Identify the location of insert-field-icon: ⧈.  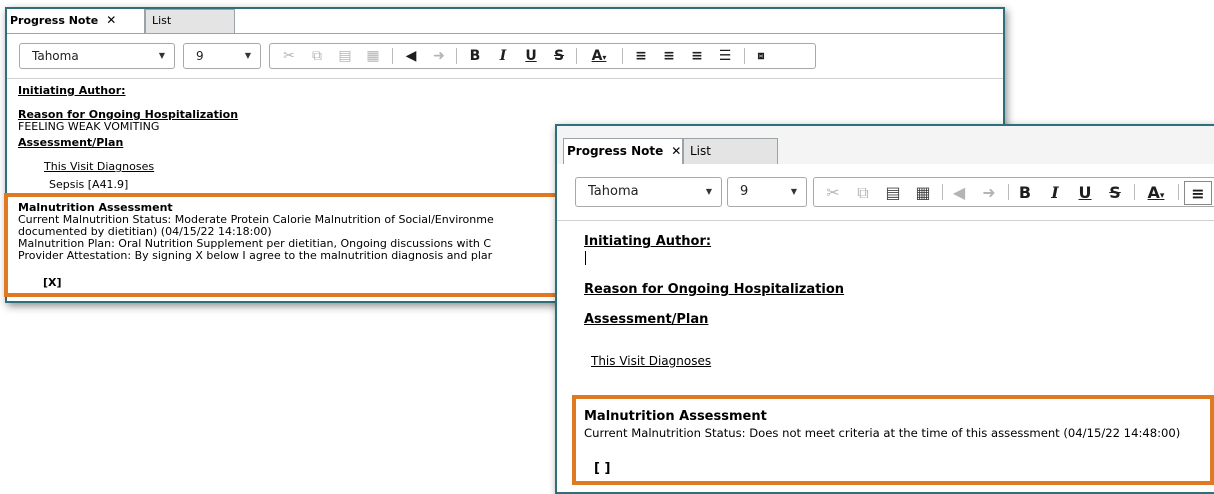
(761, 56).